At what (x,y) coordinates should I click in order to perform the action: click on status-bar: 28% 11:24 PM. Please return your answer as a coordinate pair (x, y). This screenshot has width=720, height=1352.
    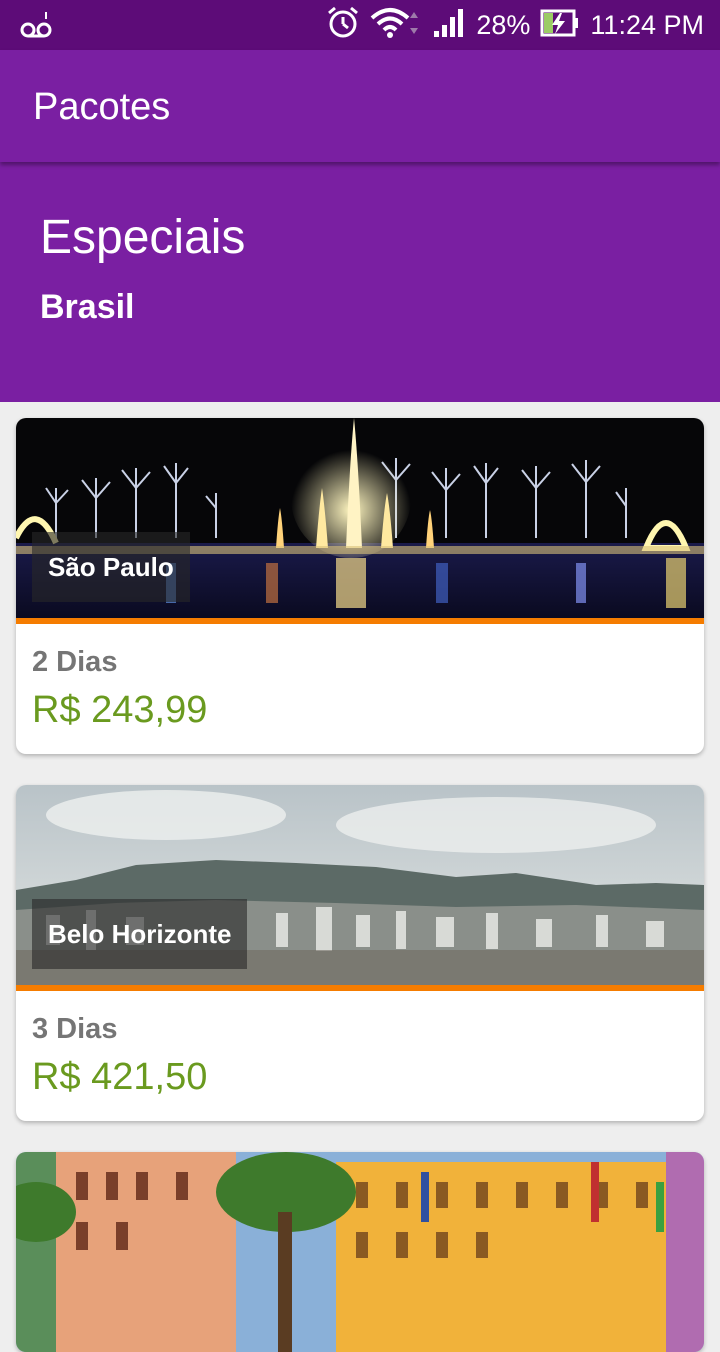
    Looking at the image, I should click on (360, 25).